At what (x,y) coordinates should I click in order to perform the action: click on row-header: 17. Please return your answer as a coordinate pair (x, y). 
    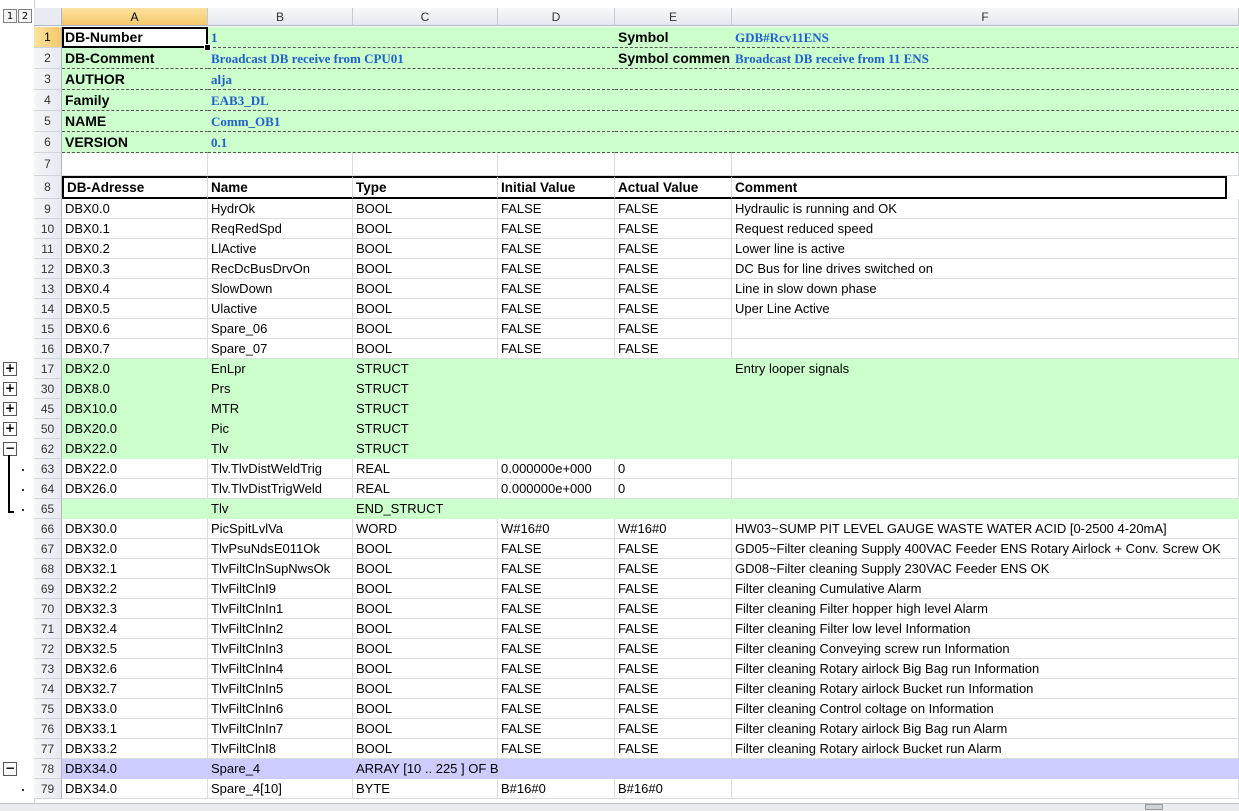
    Looking at the image, I should click on (48, 369).